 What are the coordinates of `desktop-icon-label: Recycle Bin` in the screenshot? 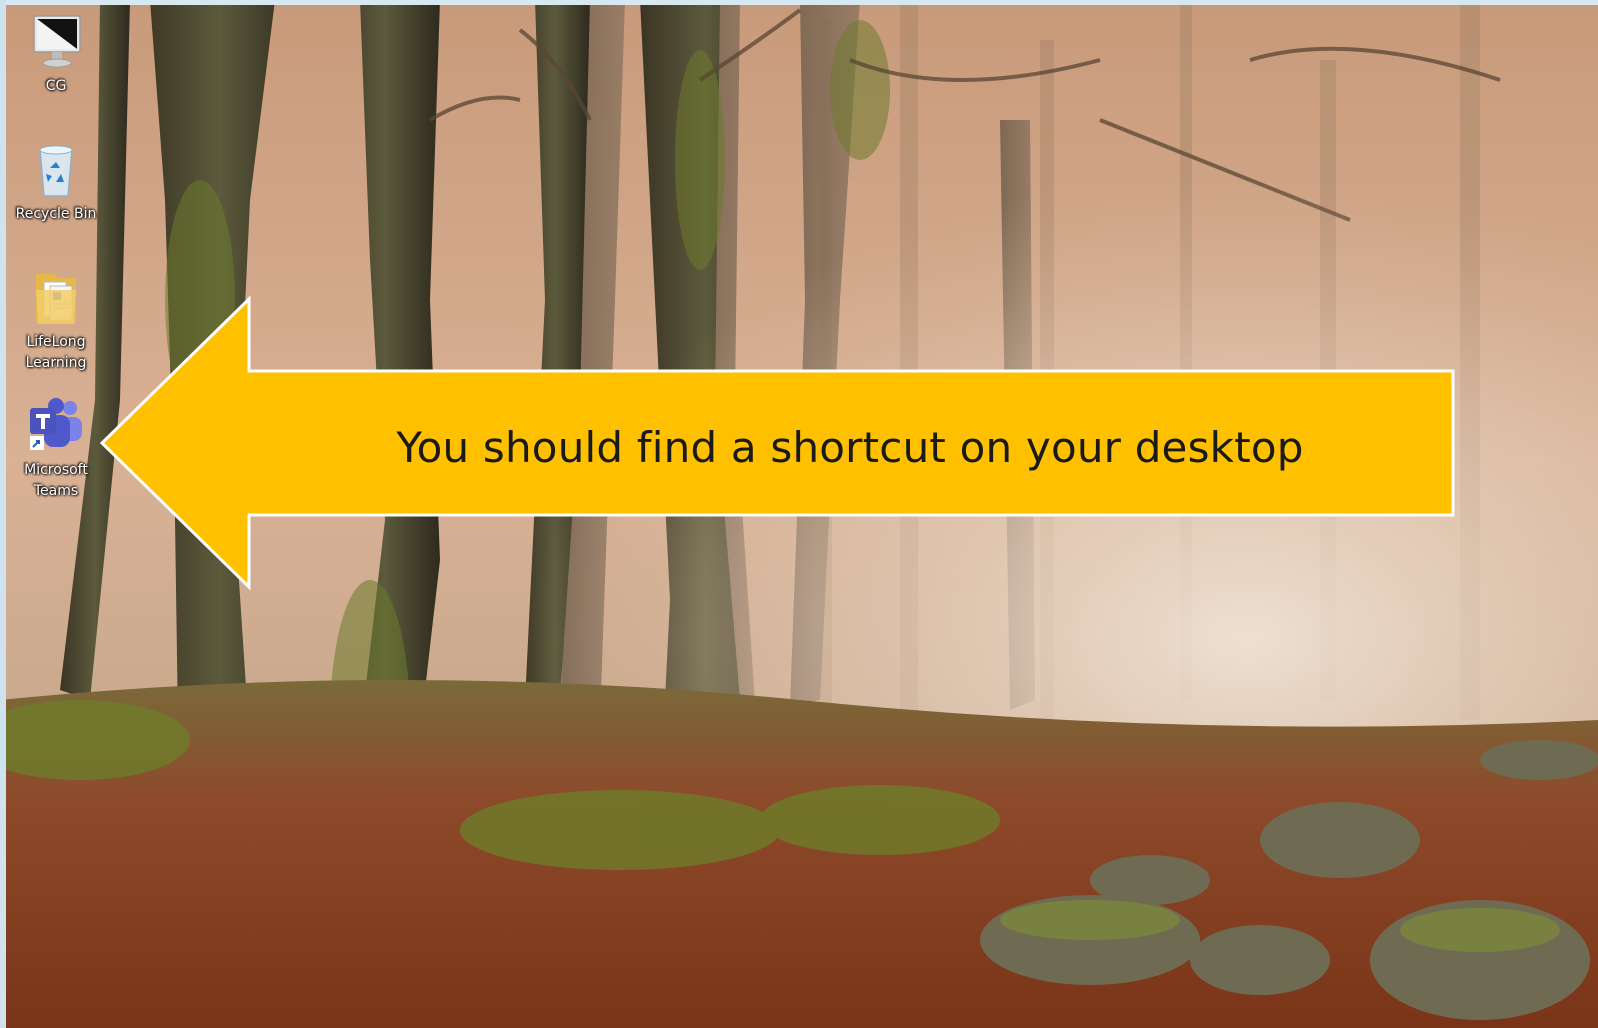 It's located at (56, 214).